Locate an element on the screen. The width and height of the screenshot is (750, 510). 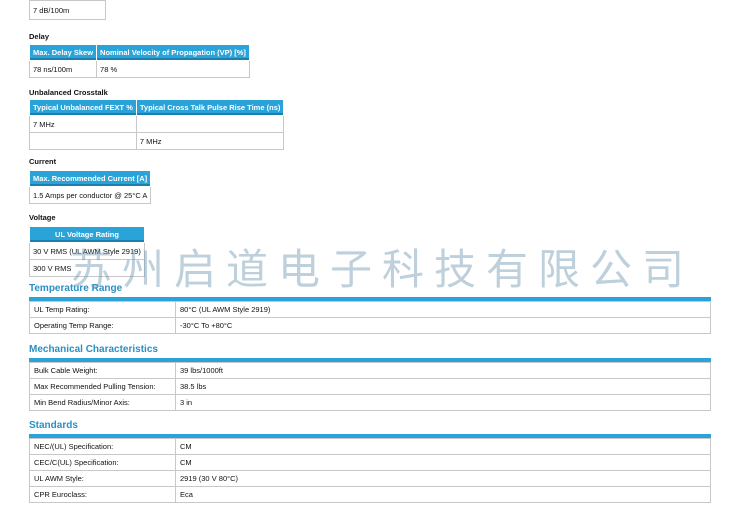
temp-value-1: 80°C (UL AWM Style 2919) is located at coordinates (443, 309).